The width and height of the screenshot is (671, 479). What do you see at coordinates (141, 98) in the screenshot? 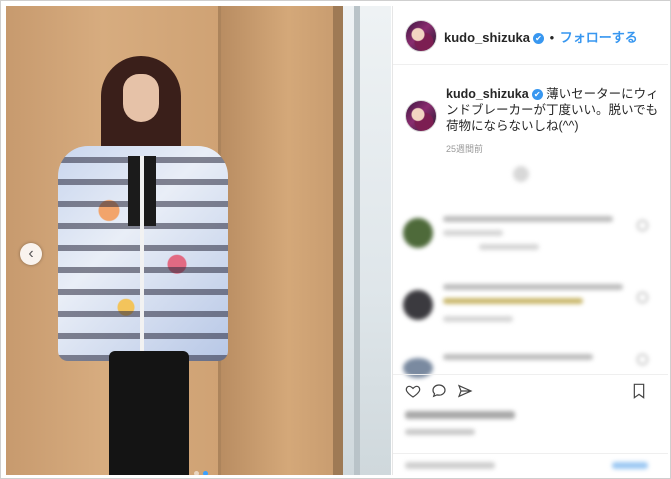
I see `person-face` at bounding box center [141, 98].